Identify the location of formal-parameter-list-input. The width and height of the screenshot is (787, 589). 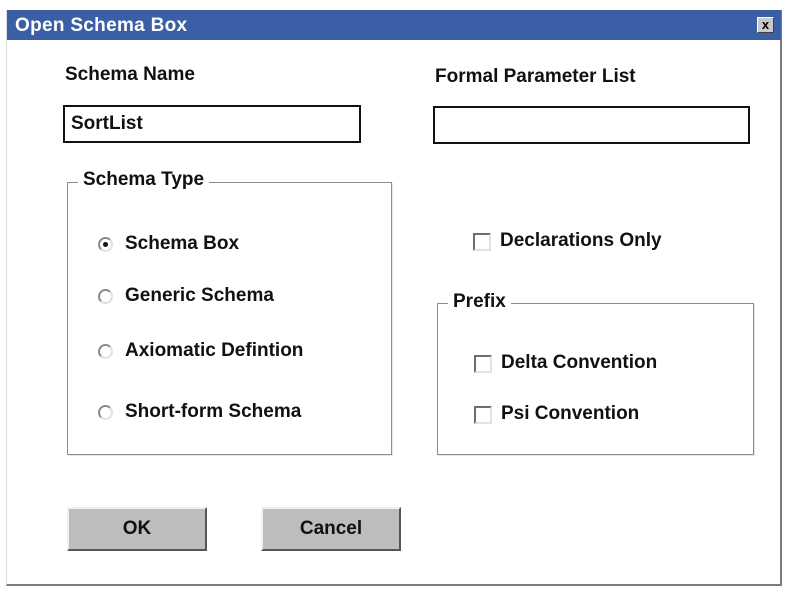
(591, 125).